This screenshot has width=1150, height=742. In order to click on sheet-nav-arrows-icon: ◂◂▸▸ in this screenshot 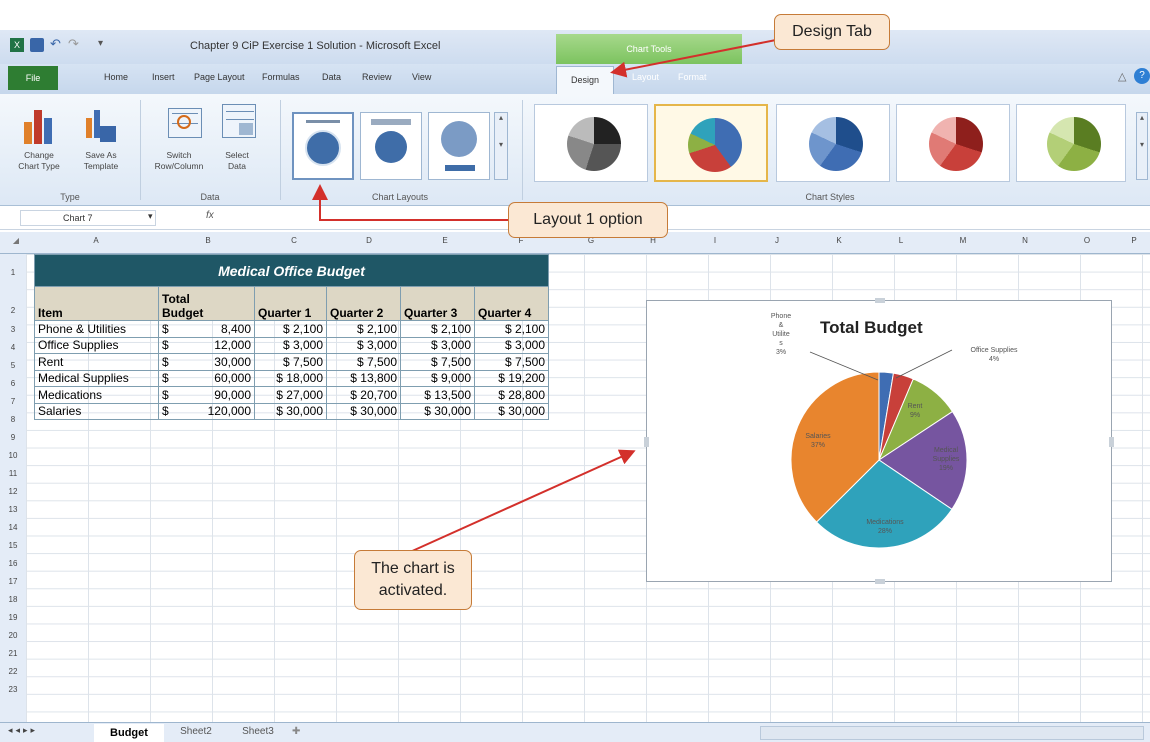, I will do `click(23, 730)`.